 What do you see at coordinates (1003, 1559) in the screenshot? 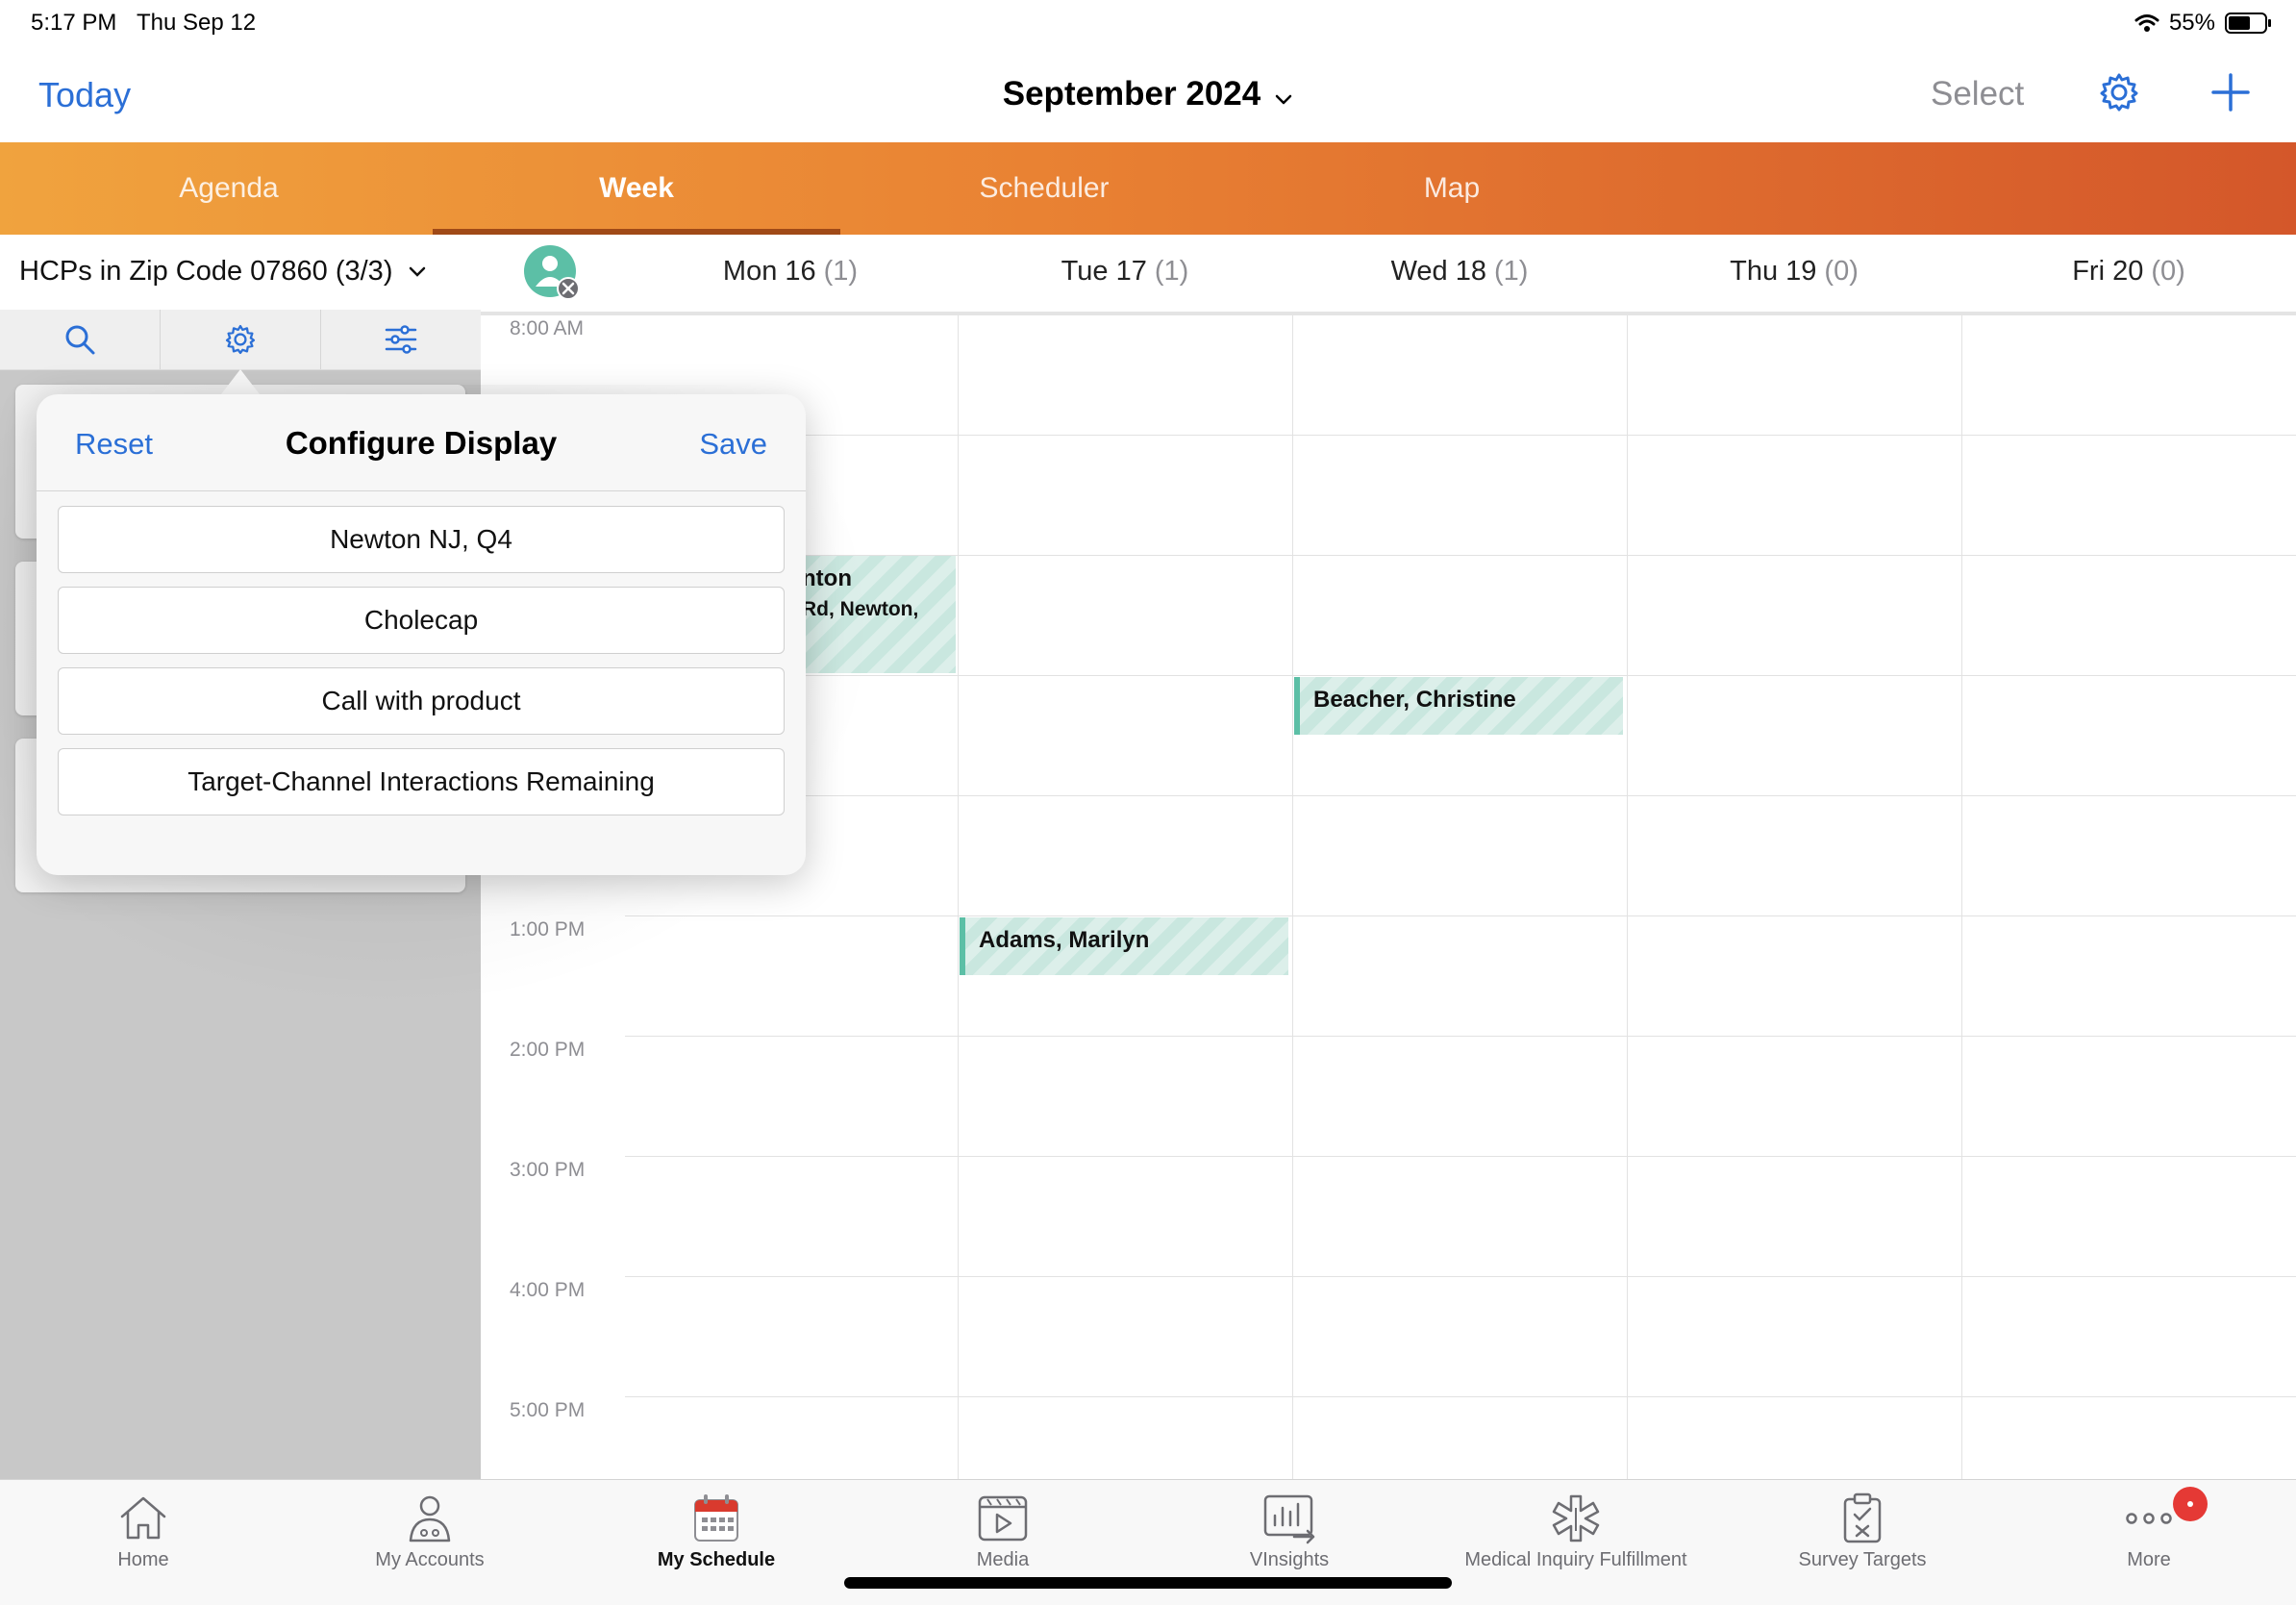
I see `bottom-tab-label: Media` at bounding box center [1003, 1559].